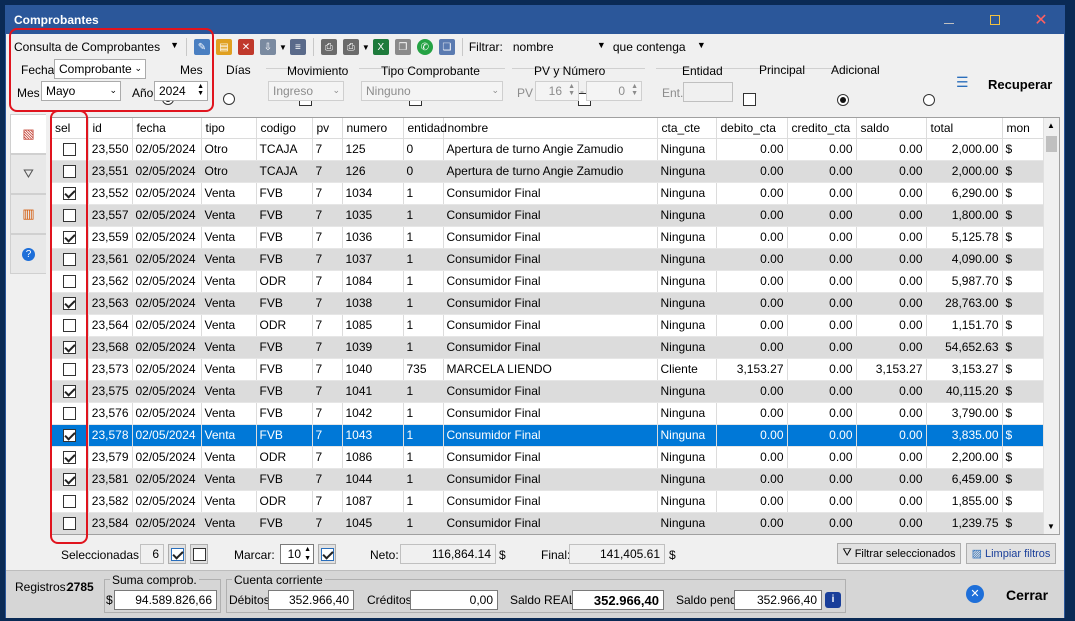  Describe the element at coordinates (446, 47) in the screenshot. I see `duplicate-icon: ❏` at that location.